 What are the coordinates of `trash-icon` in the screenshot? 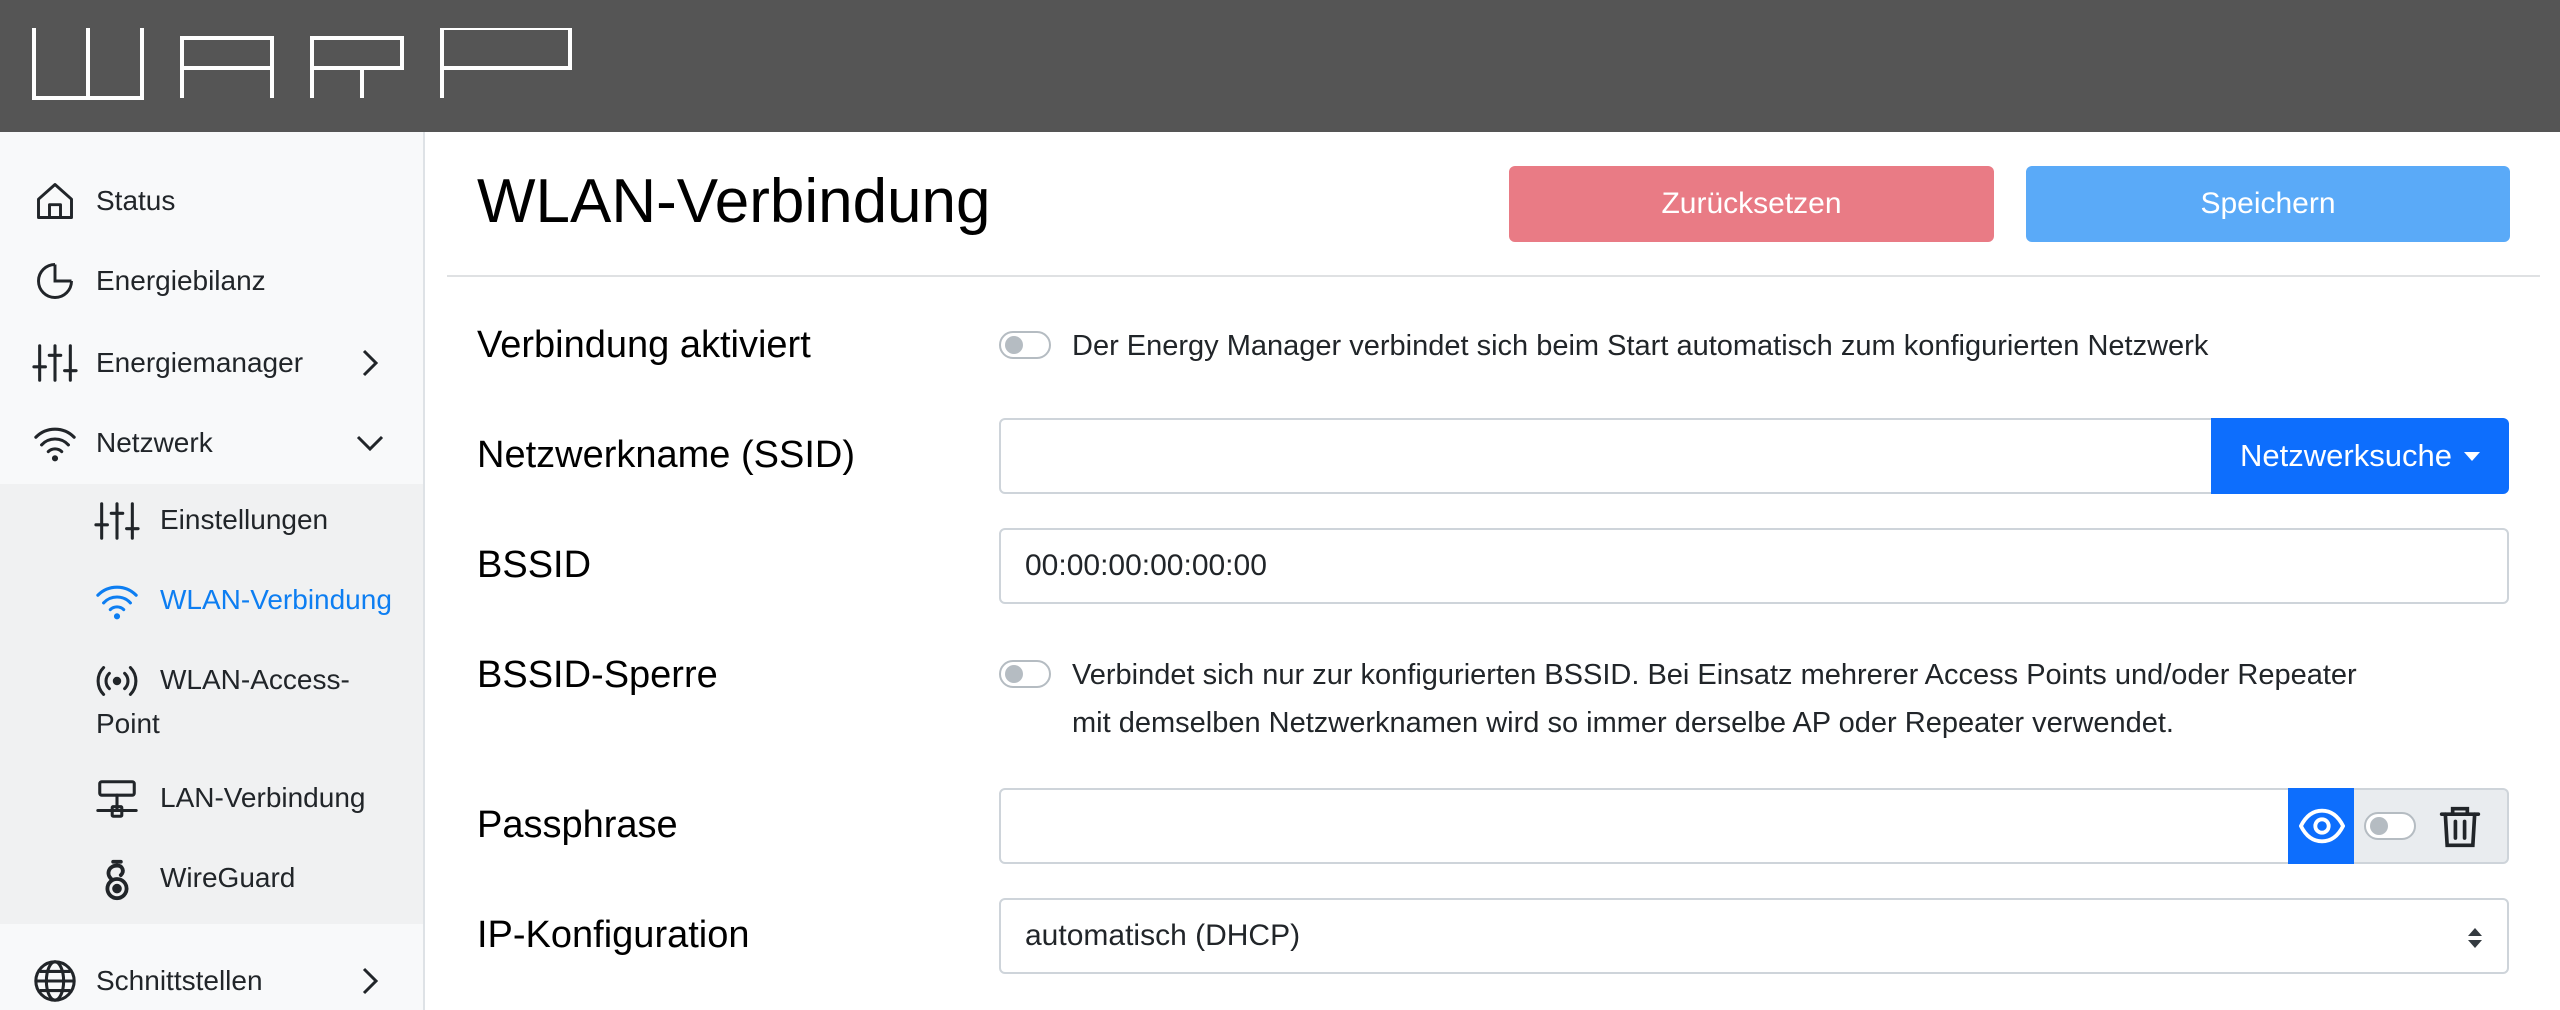 It's located at (2460, 827).